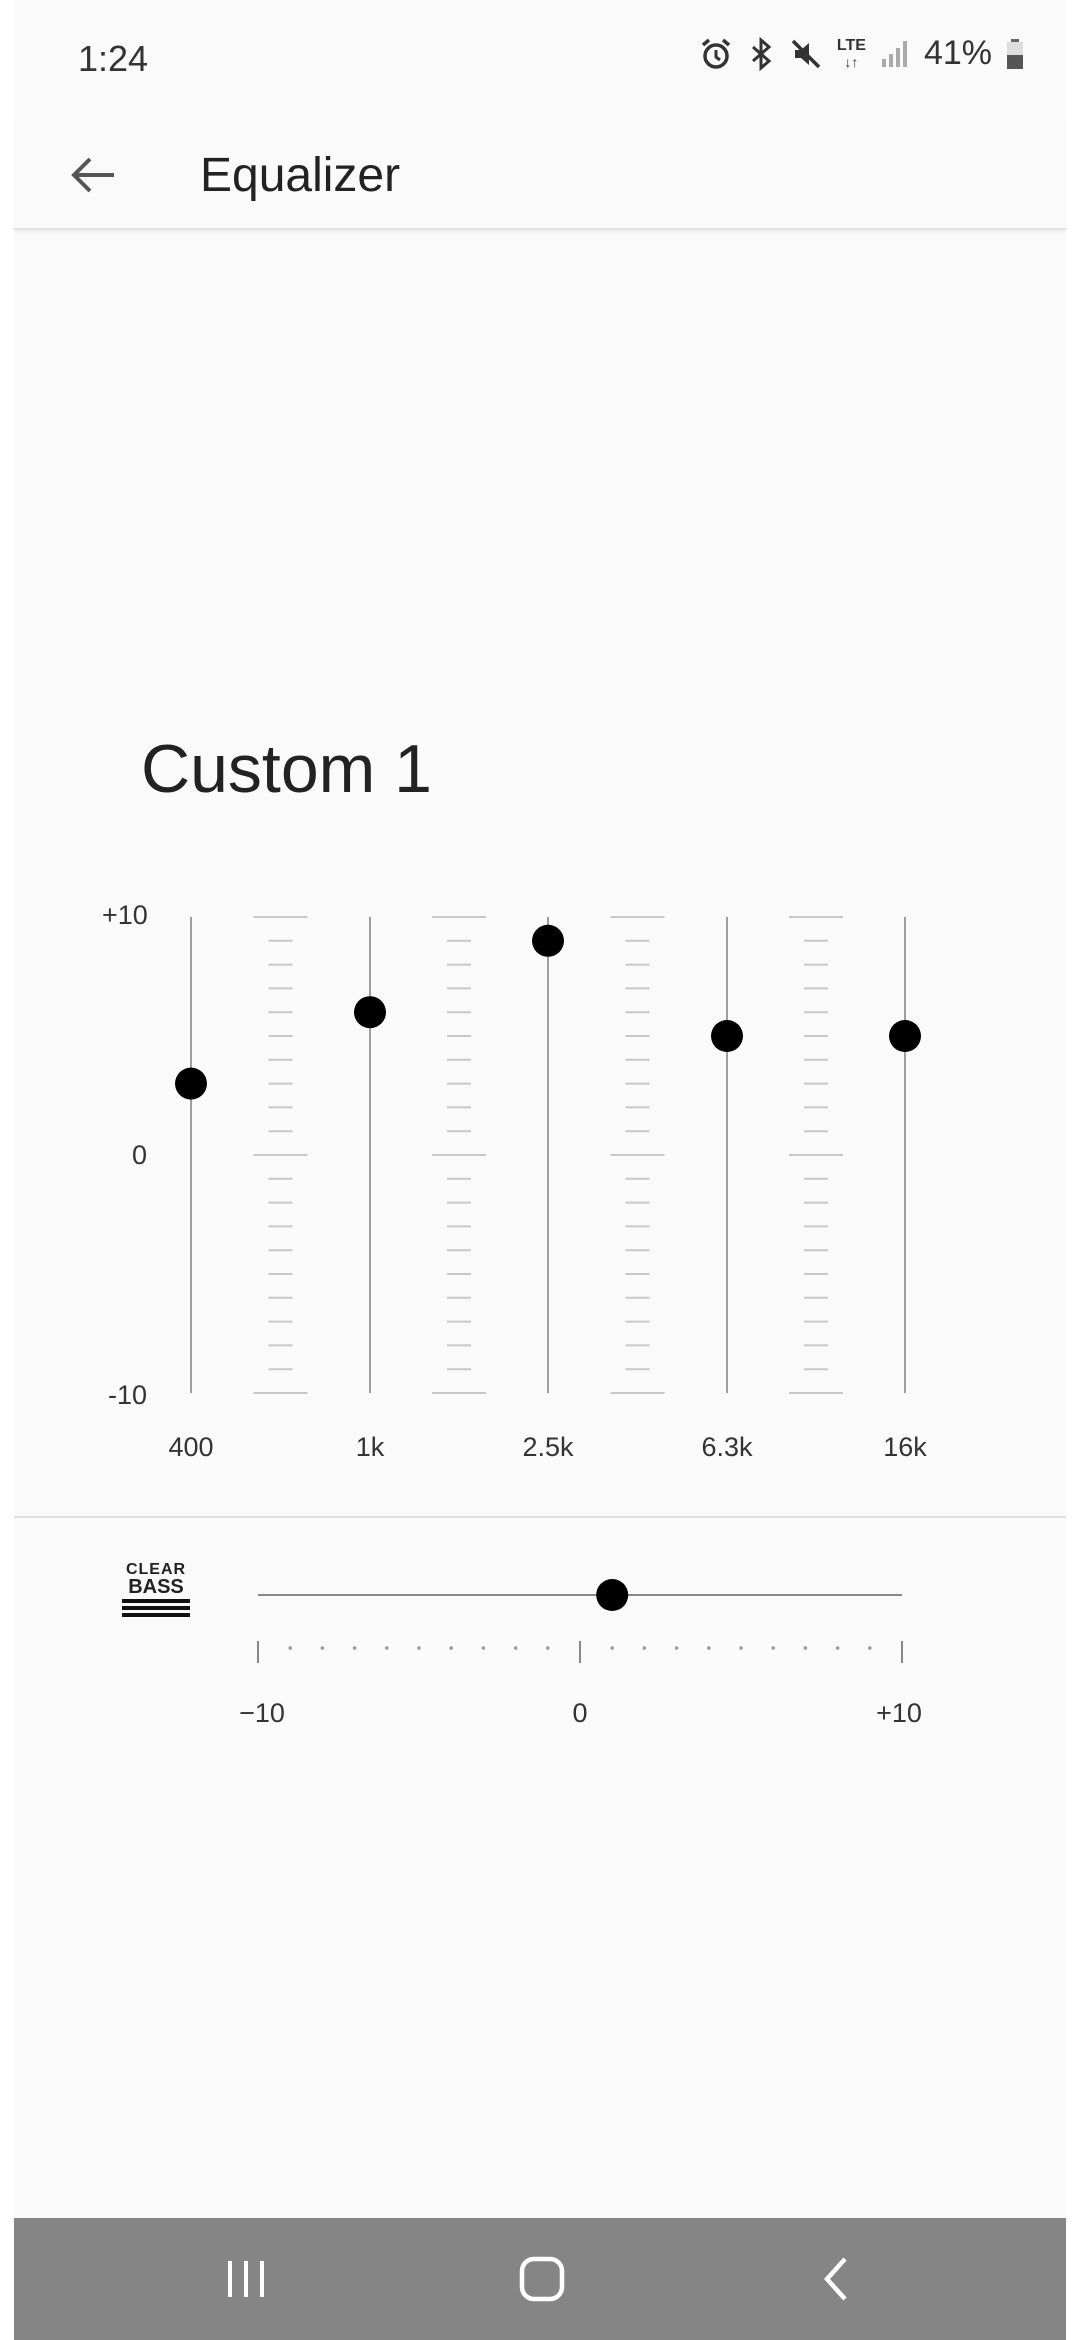 The height and width of the screenshot is (2340, 1080). I want to click on arrow-left-icon, so click(92, 175).